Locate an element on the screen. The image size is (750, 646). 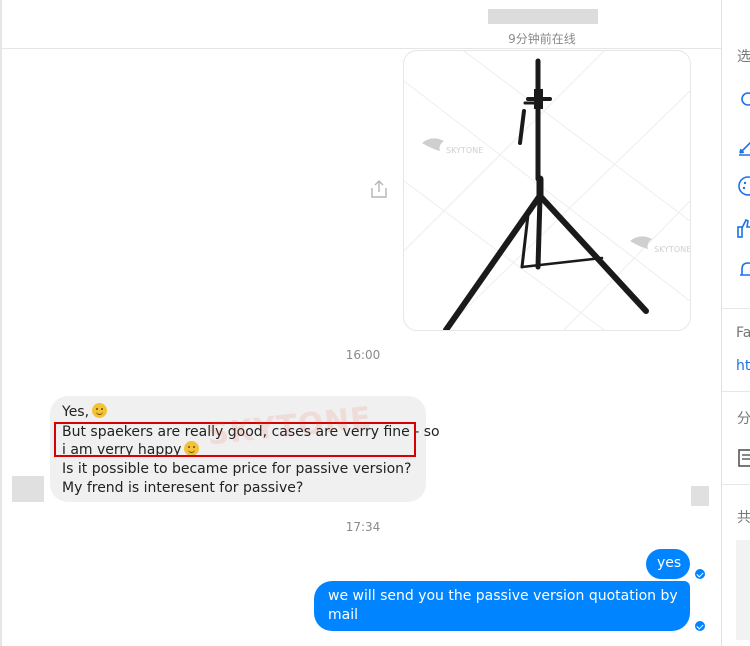
document-icon is located at coordinates (743, 458).